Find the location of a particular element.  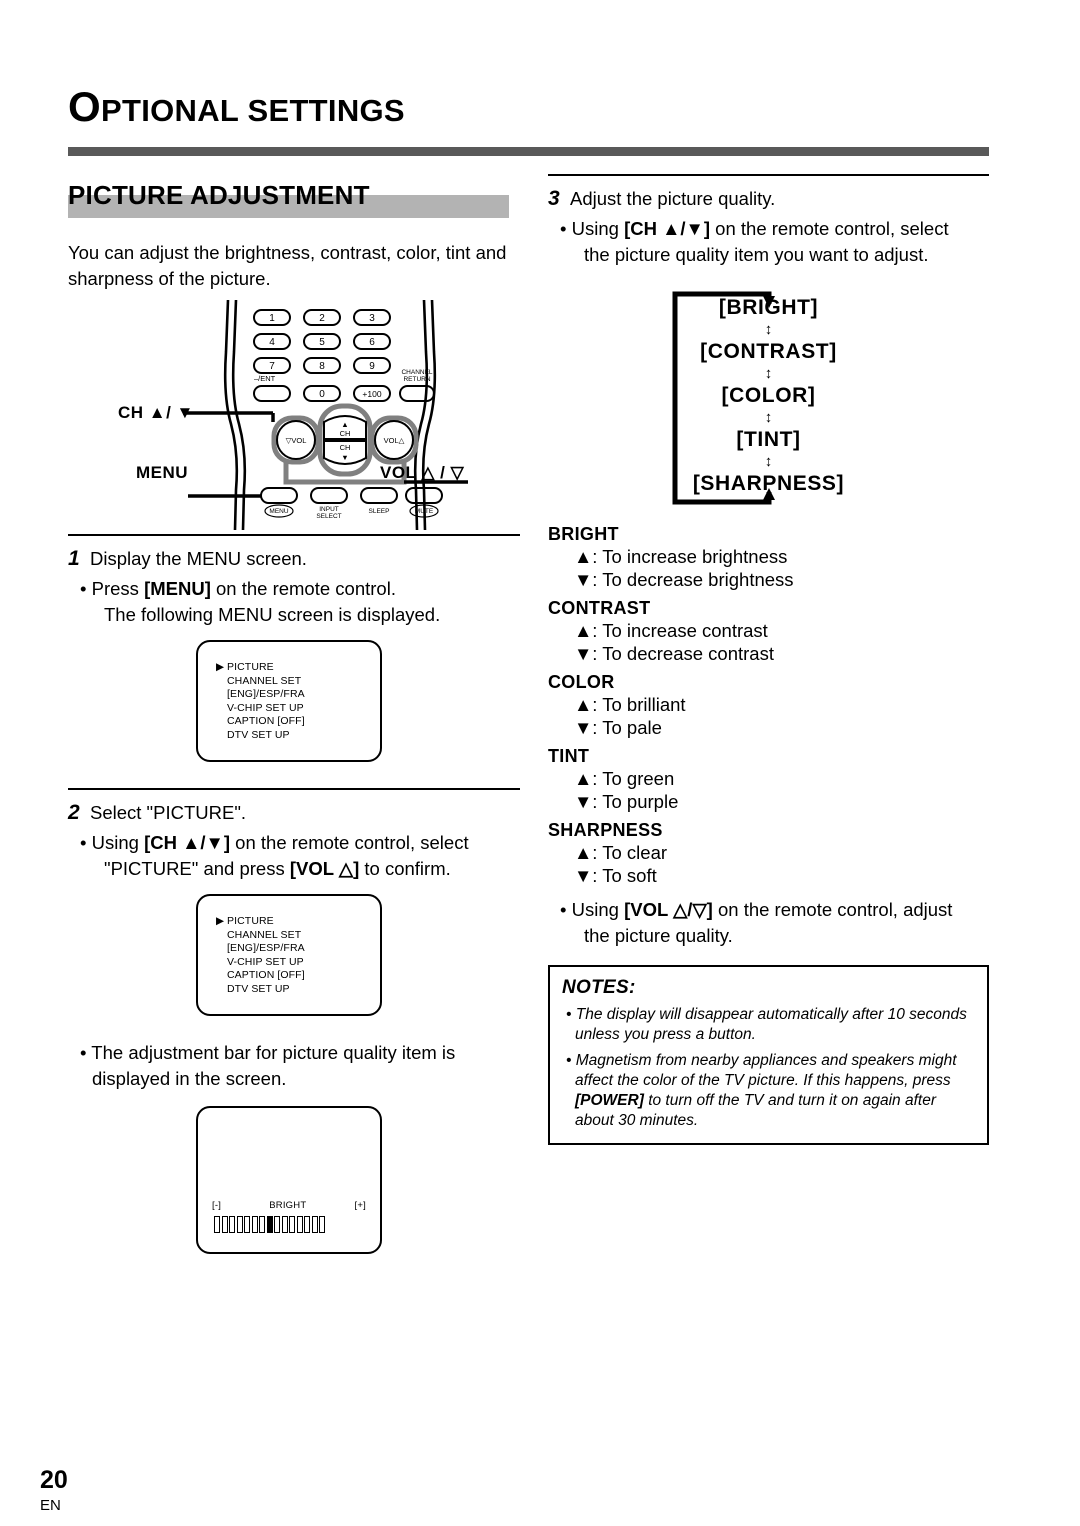

section-heading: PICTURE ADJUSTMENT is located at coordinates (294, 199).